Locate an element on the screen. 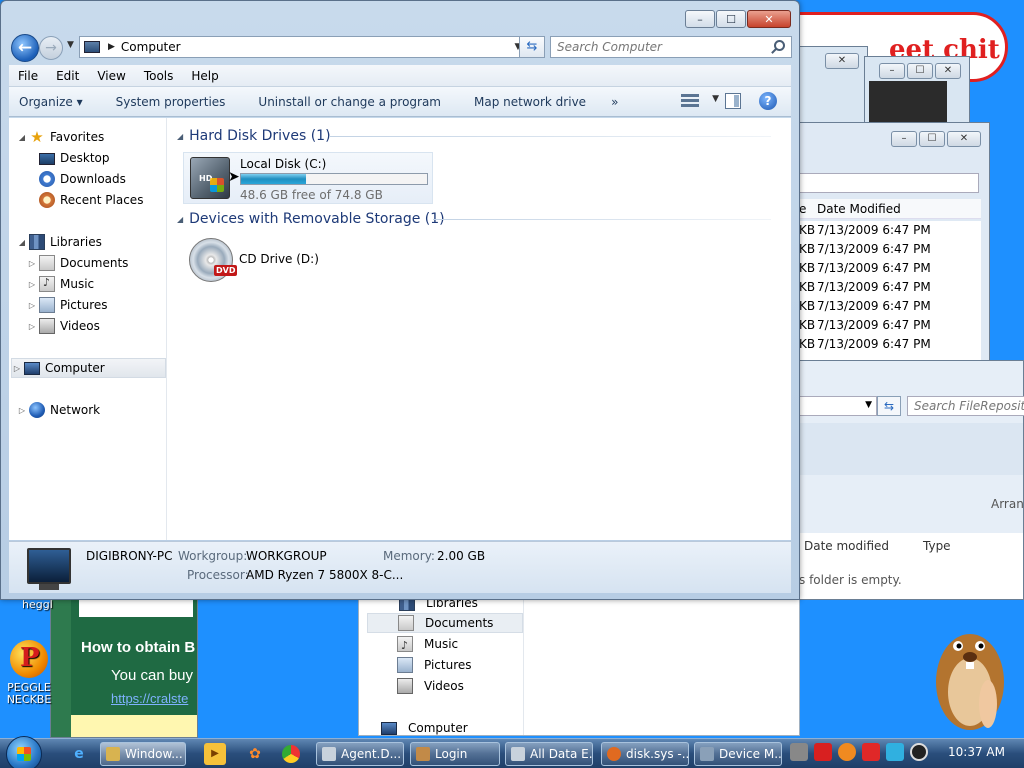 The image size is (1024, 768). flag-icon is located at coordinates (871, 752).